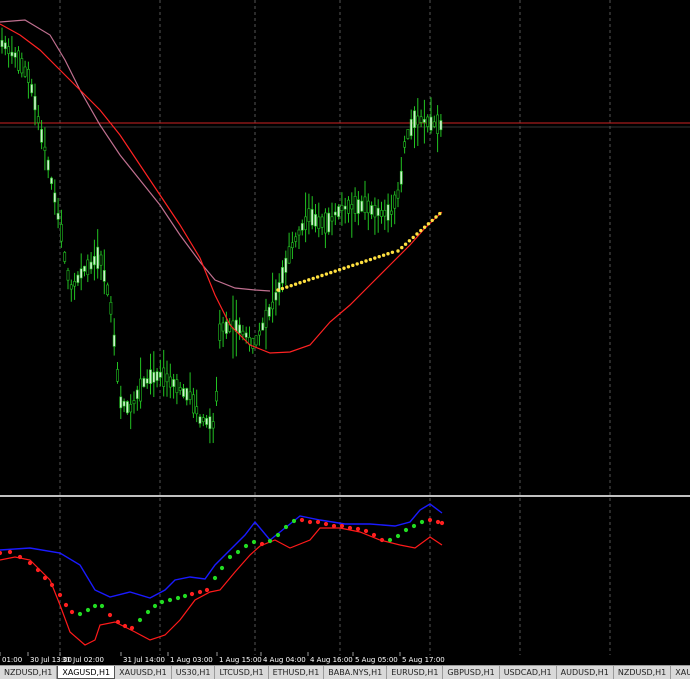  Describe the element at coordinates (242, 672) in the screenshot. I see `symbol-tab: LTCUSD,H1` at that location.